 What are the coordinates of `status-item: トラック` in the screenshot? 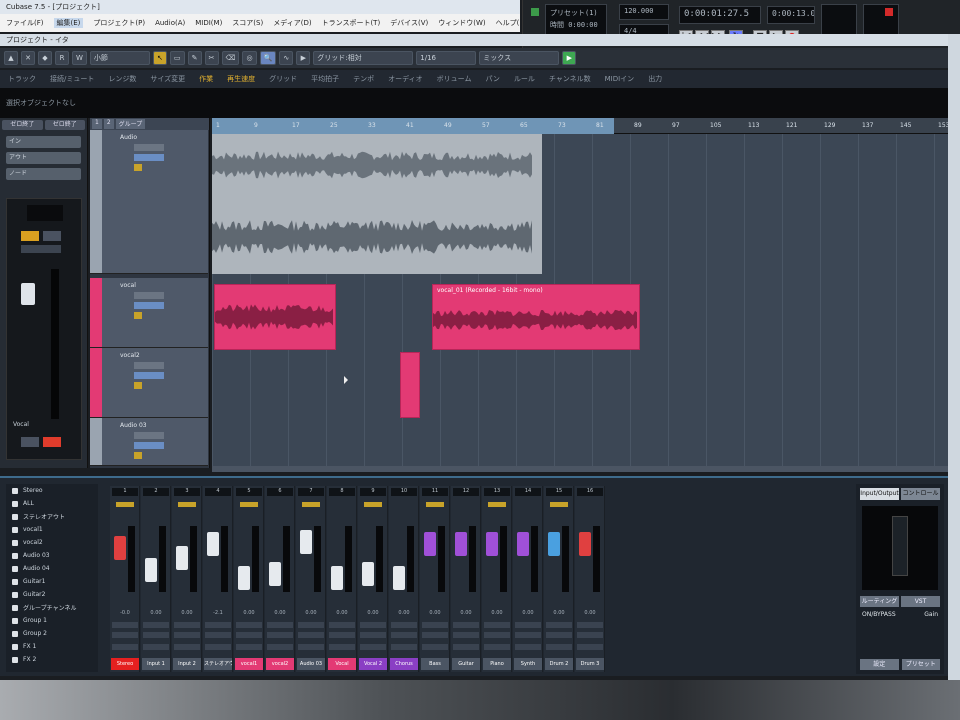 It's located at (22, 79).